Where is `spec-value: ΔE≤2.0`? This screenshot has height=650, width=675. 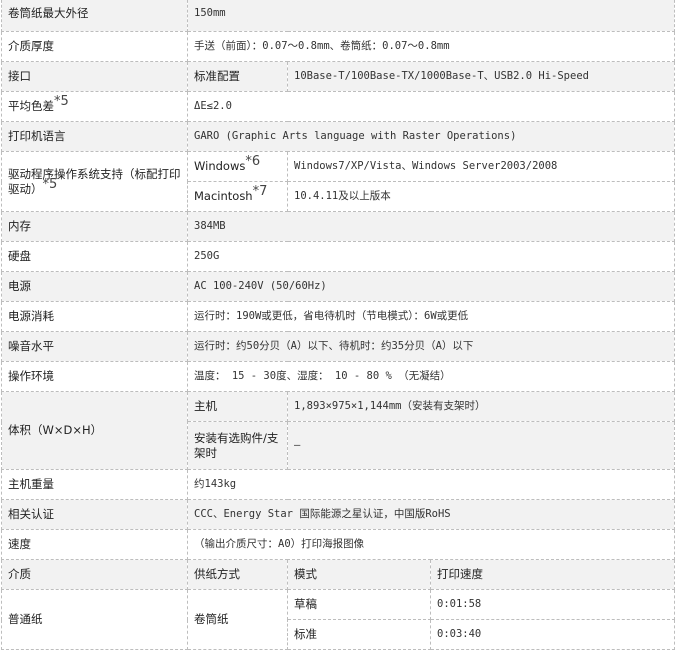 spec-value: ΔE≤2.0 is located at coordinates (430, 106).